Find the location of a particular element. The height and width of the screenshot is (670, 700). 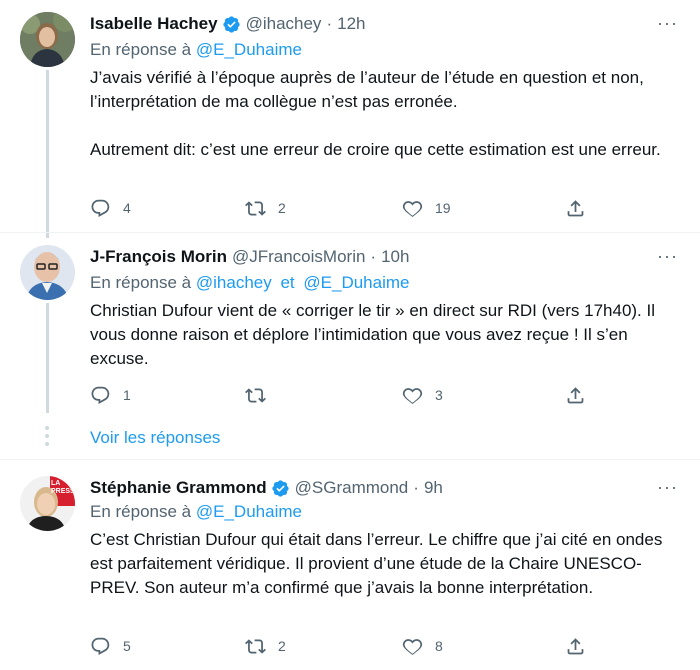

timestamp: 9h is located at coordinates (433, 488).